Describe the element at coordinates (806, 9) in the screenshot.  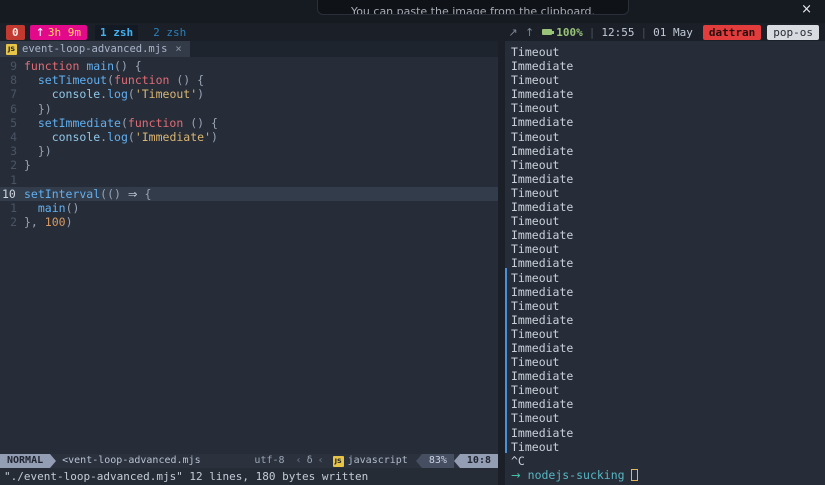
I see `window-close-icon: ×` at that location.